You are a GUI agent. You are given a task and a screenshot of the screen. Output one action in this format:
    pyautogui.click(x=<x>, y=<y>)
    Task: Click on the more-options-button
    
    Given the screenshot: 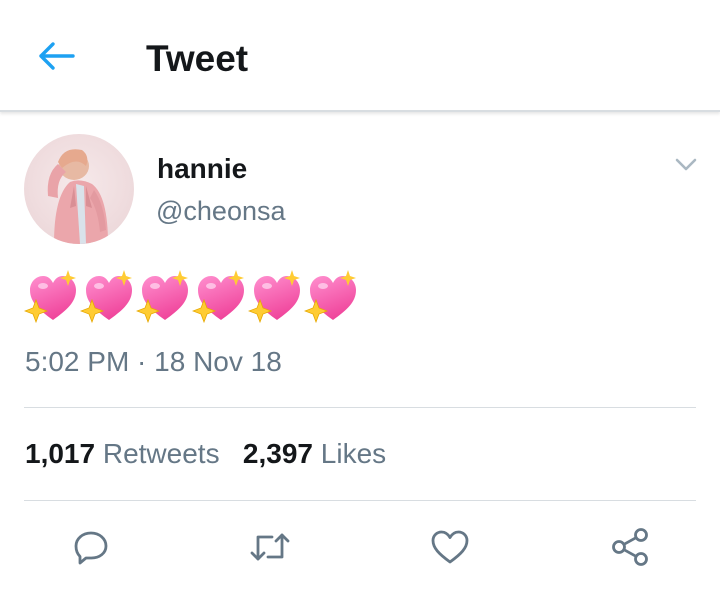 What is the action you would take?
    pyautogui.click(x=686, y=165)
    